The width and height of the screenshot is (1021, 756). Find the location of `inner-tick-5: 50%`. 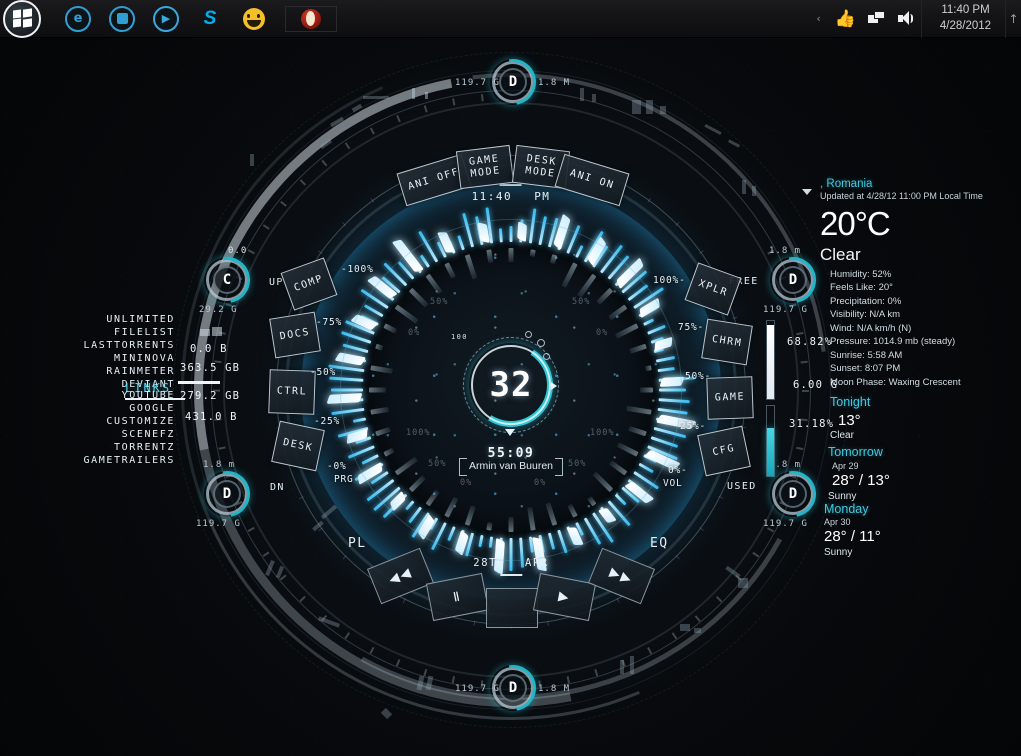

inner-tick-5: 50% is located at coordinates (581, 302).